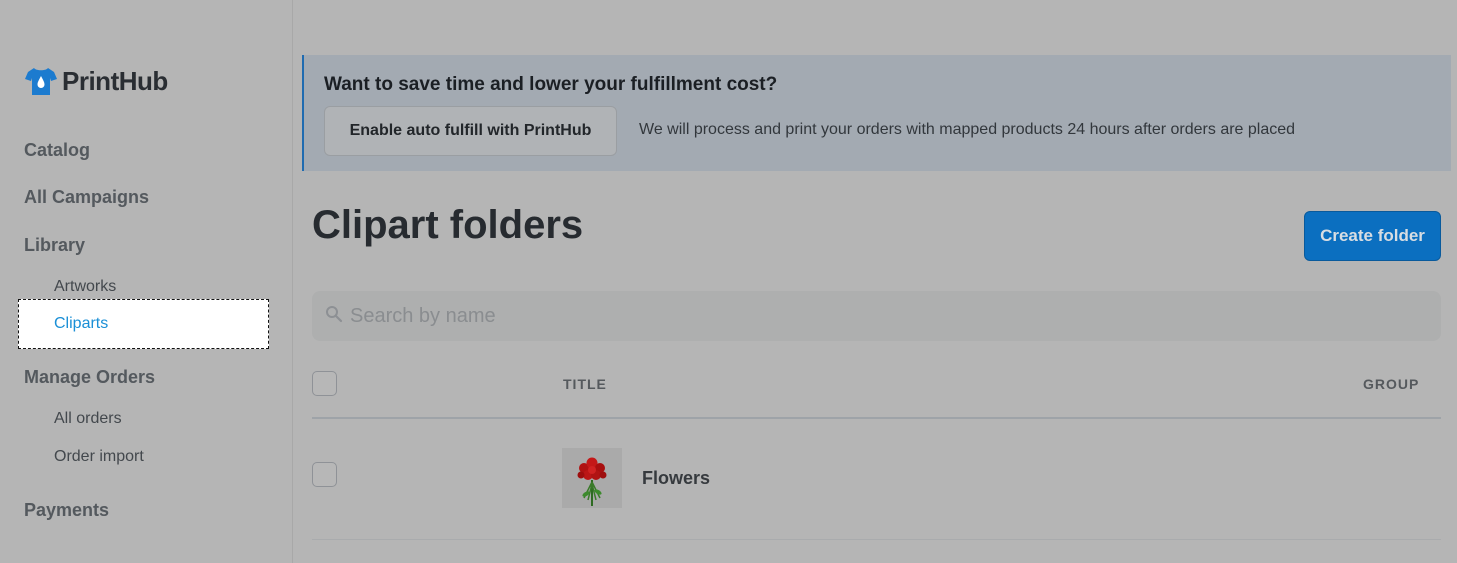 The height and width of the screenshot is (563, 1457). What do you see at coordinates (99, 457) in the screenshot?
I see `nav-order-import: Order import` at bounding box center [99, 457].